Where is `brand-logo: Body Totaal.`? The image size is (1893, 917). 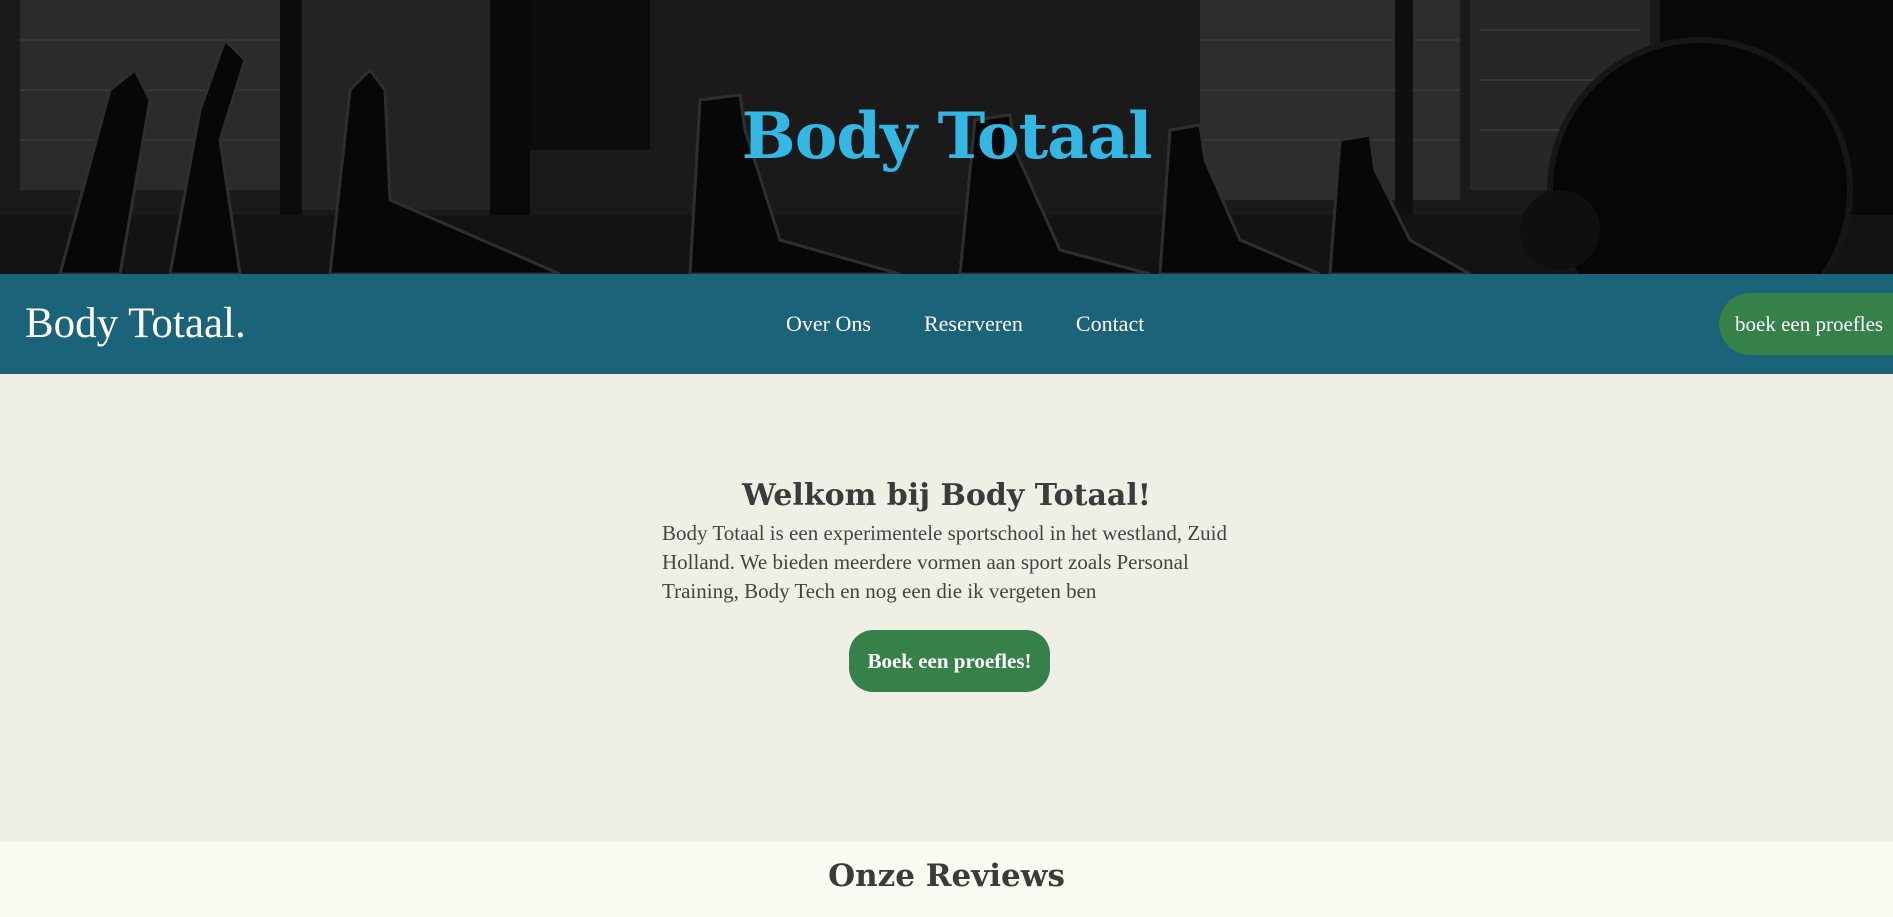 brand-logo: Body Totaal. is located at coordinates (135, 324).